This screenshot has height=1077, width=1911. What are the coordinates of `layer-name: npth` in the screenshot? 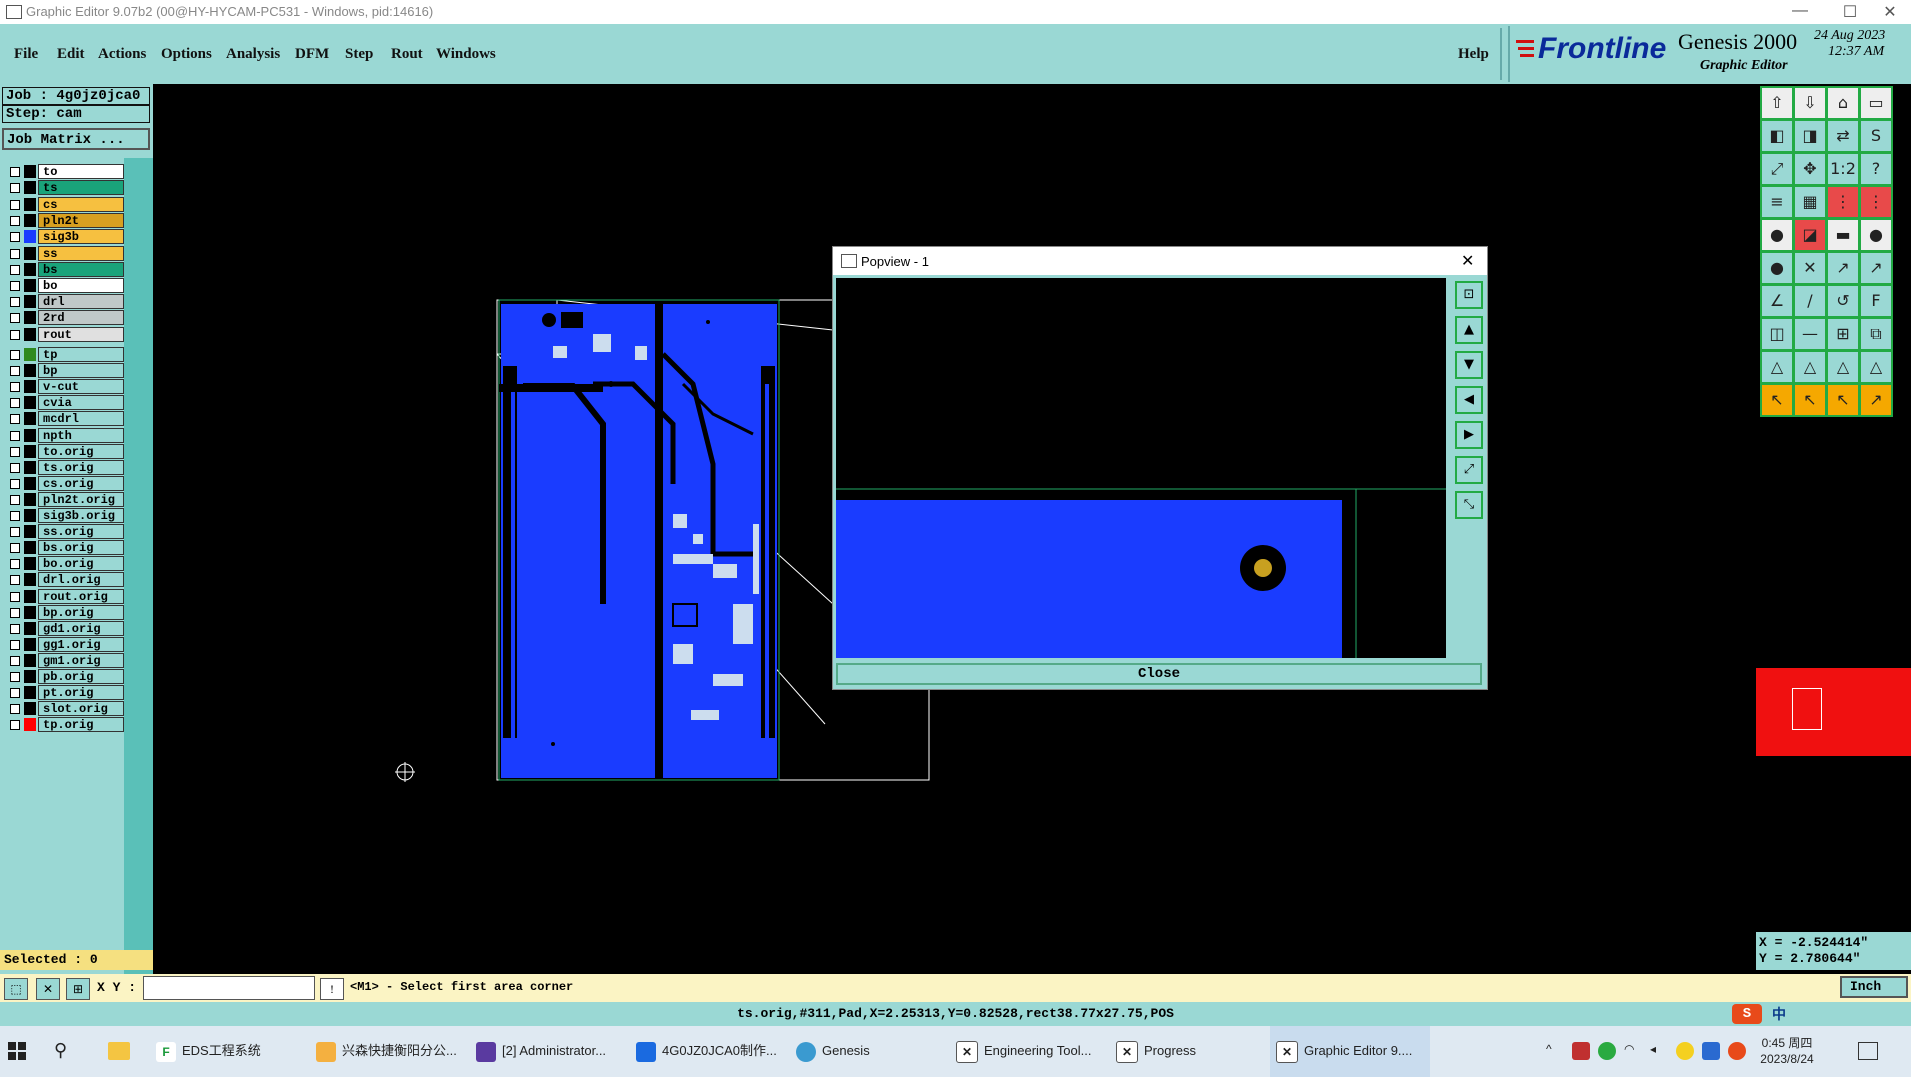 It's located at (81, 435).